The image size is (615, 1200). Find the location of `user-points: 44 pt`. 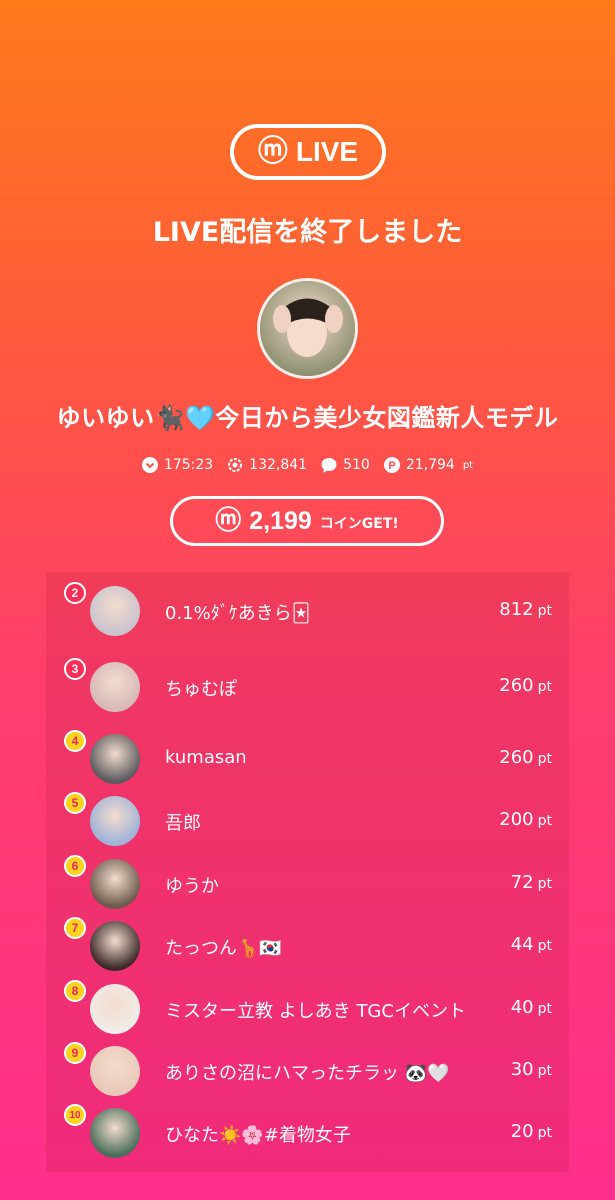

user-points: 44 pt is located at coordinates (531, 944).